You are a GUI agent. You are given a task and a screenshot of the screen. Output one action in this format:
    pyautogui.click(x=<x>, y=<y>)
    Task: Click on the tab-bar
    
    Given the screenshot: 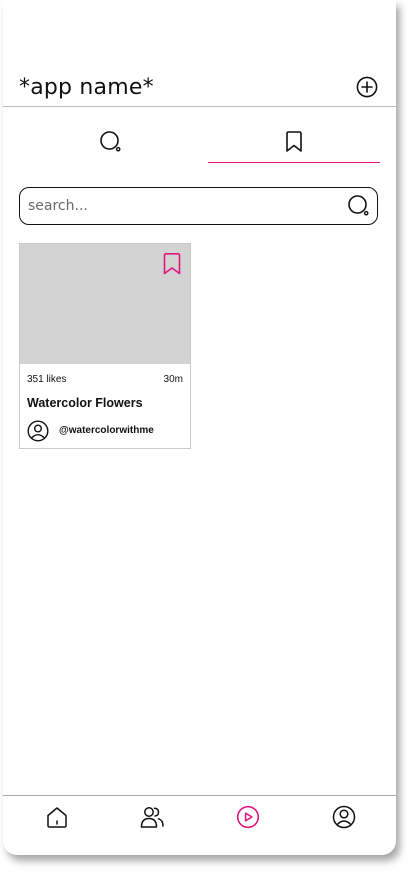 What is the action you would take?
    pyautogui.click(x=199, y=145)
    